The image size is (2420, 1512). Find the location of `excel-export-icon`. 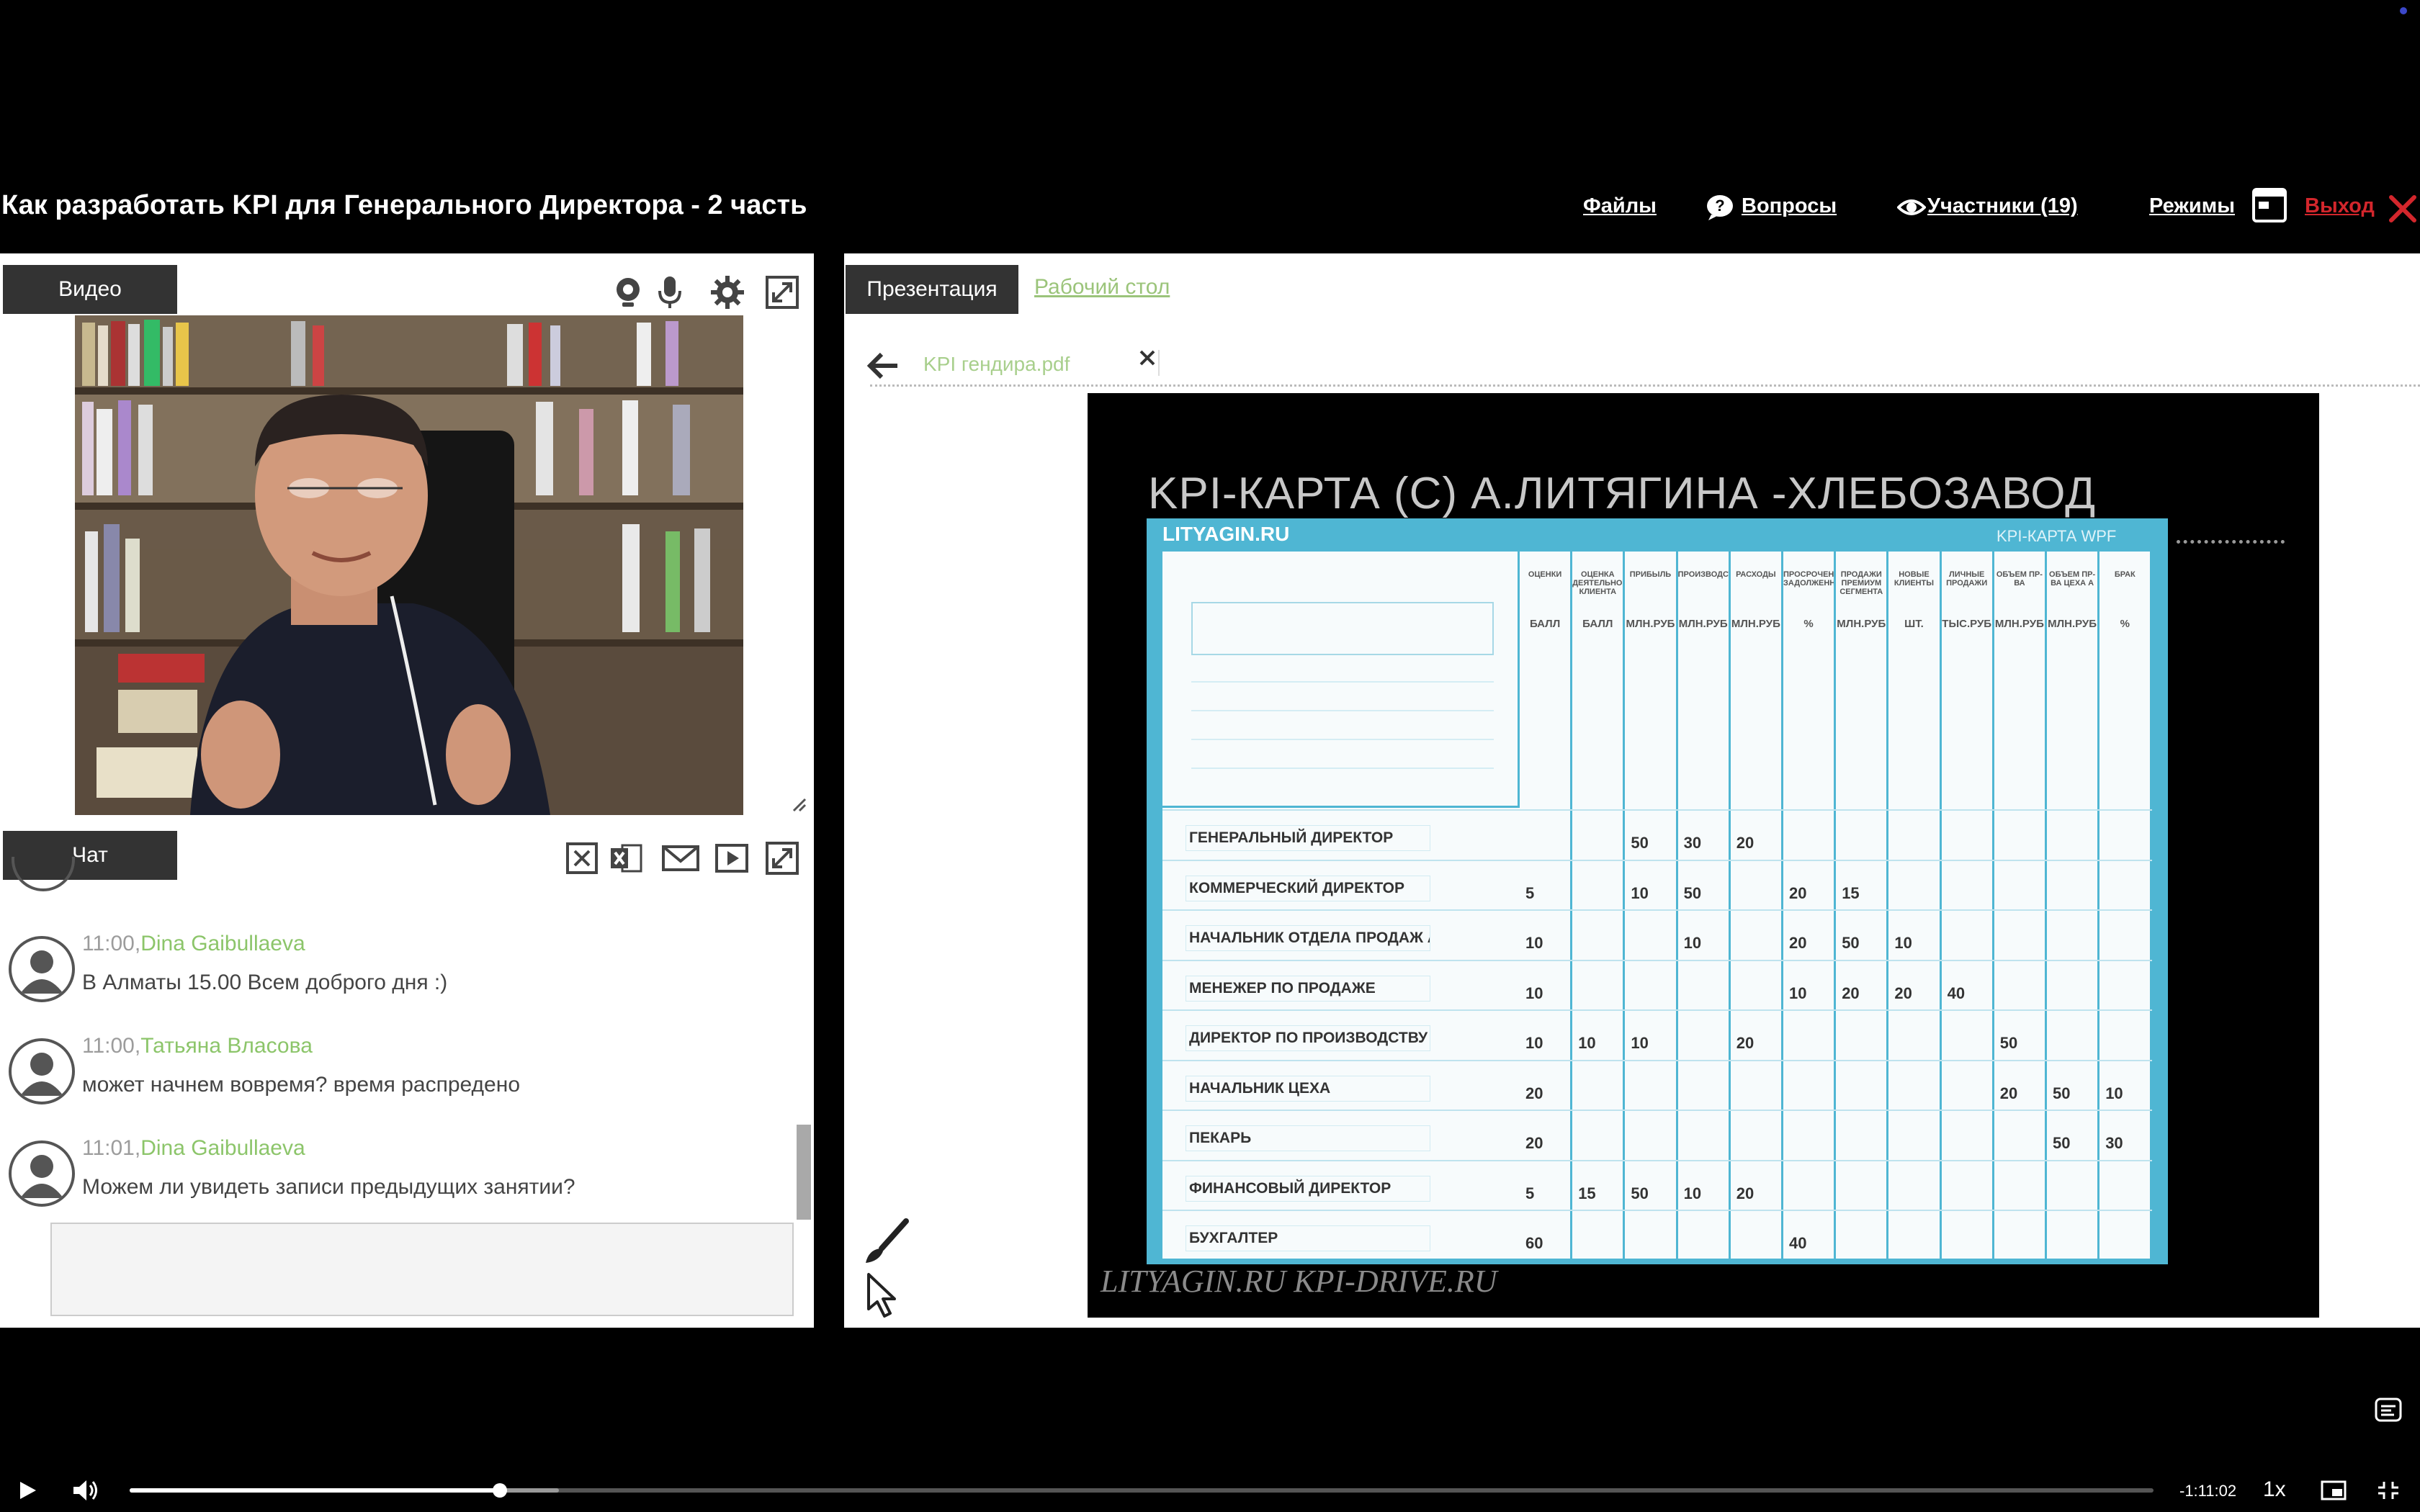

excel-export-icon is located at coordinates (626, 858).